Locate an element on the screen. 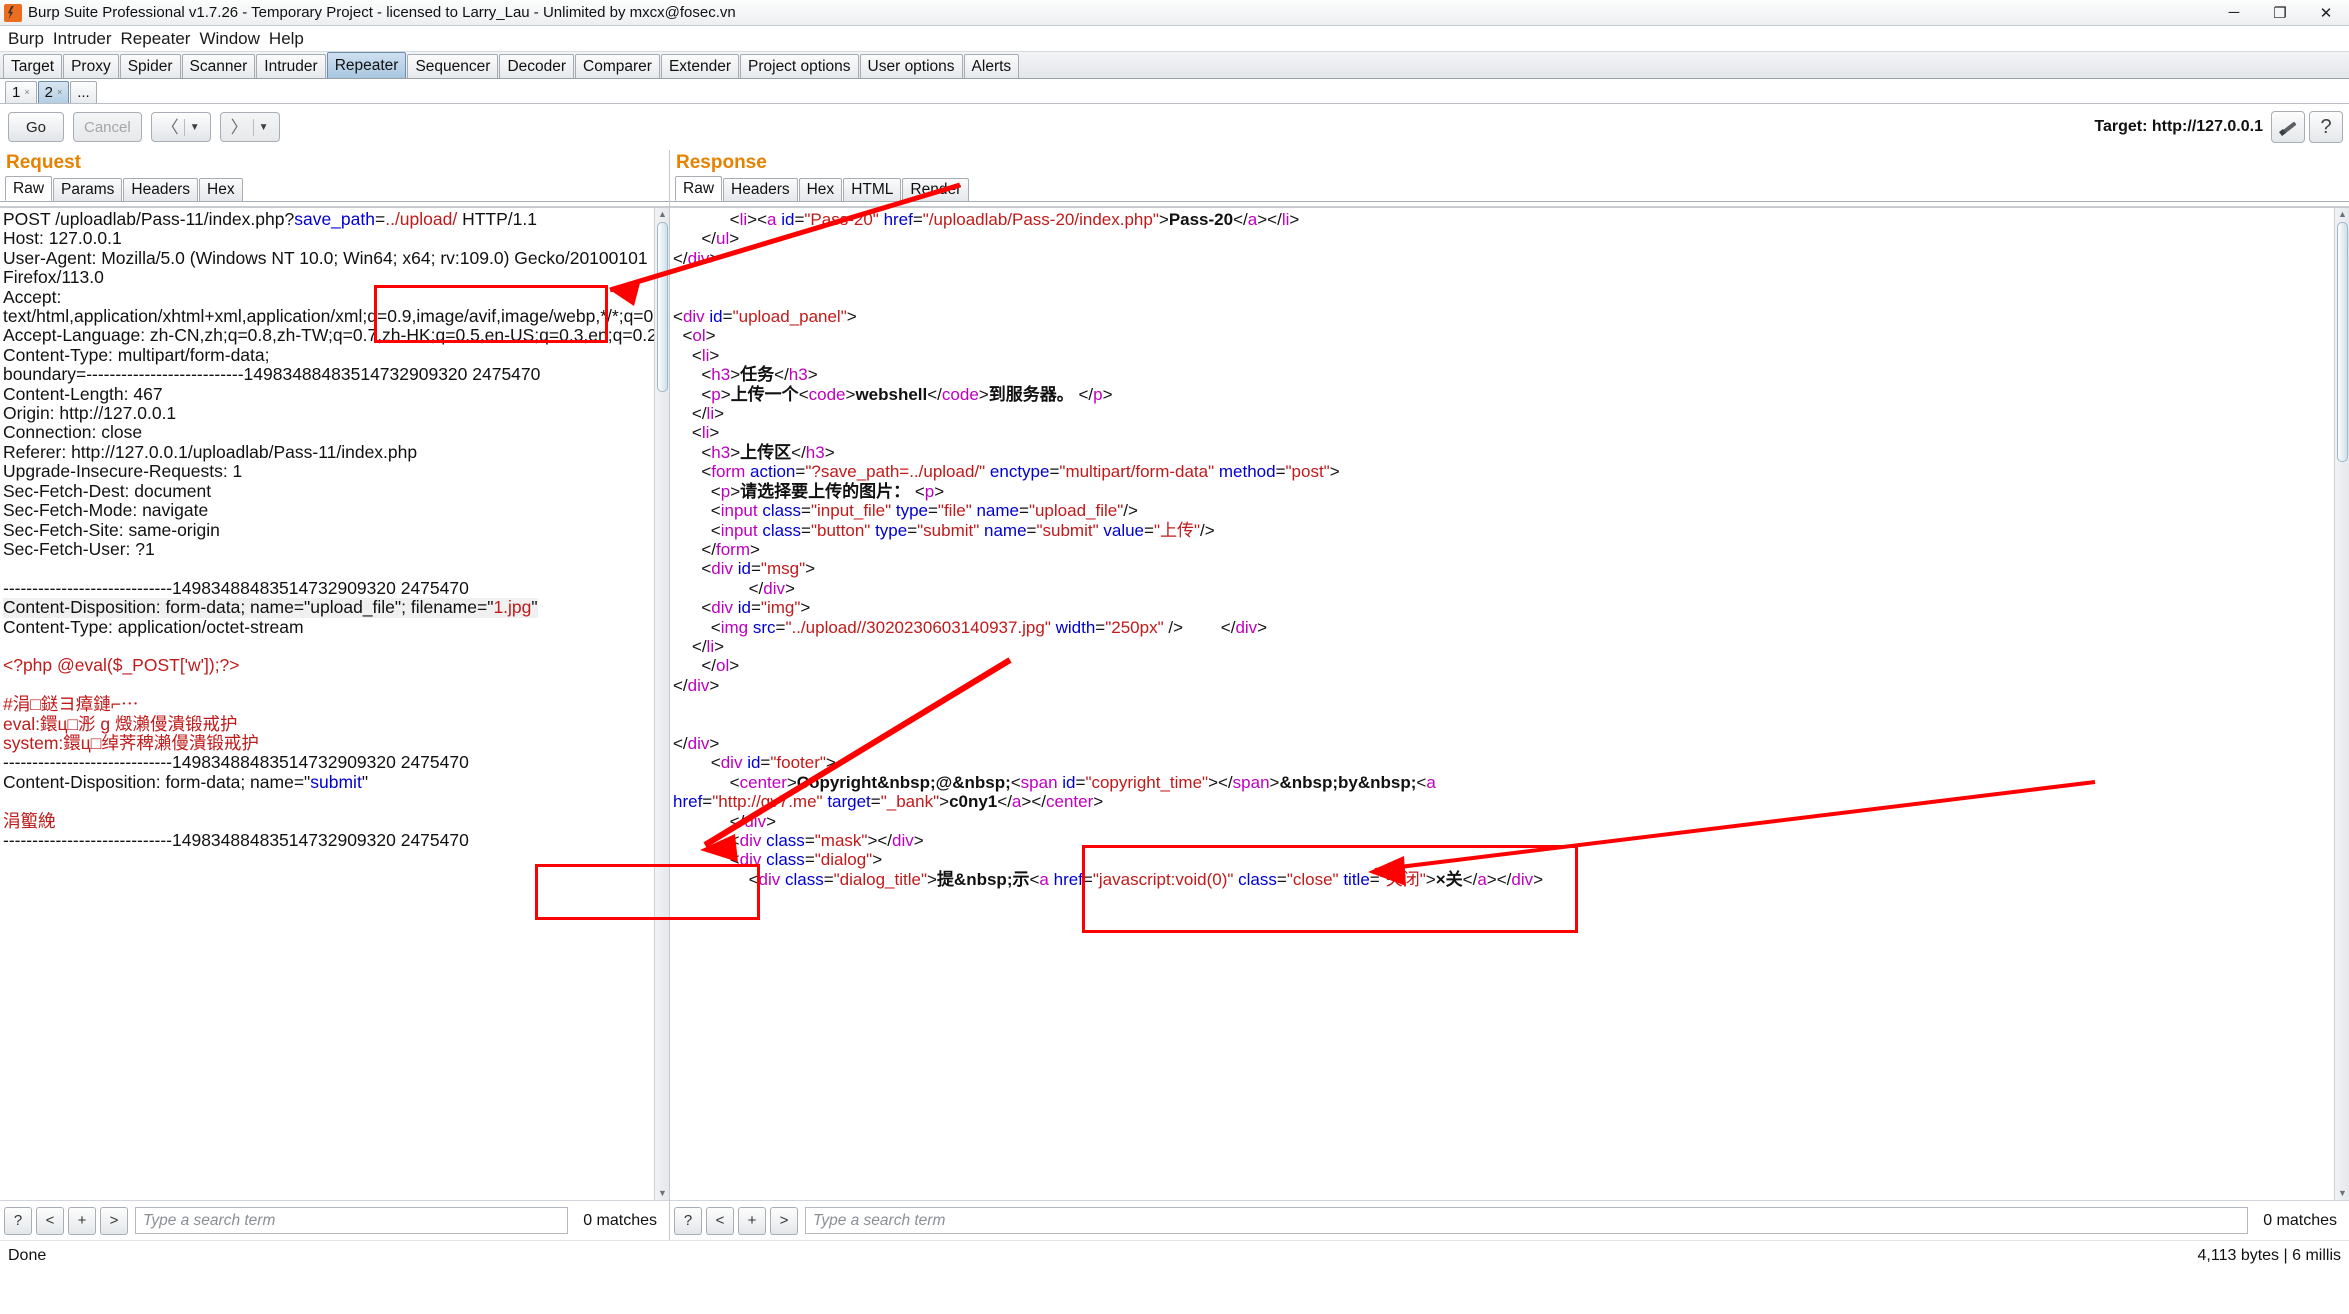 This screenshot has height=1314, width=2349. editor-token: ? is located at coordinates (289, 219).